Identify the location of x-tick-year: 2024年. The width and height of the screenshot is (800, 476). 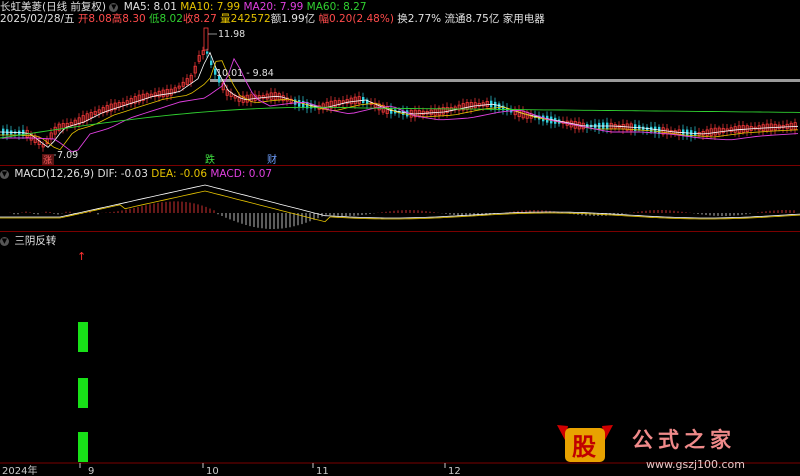
(19, 470).